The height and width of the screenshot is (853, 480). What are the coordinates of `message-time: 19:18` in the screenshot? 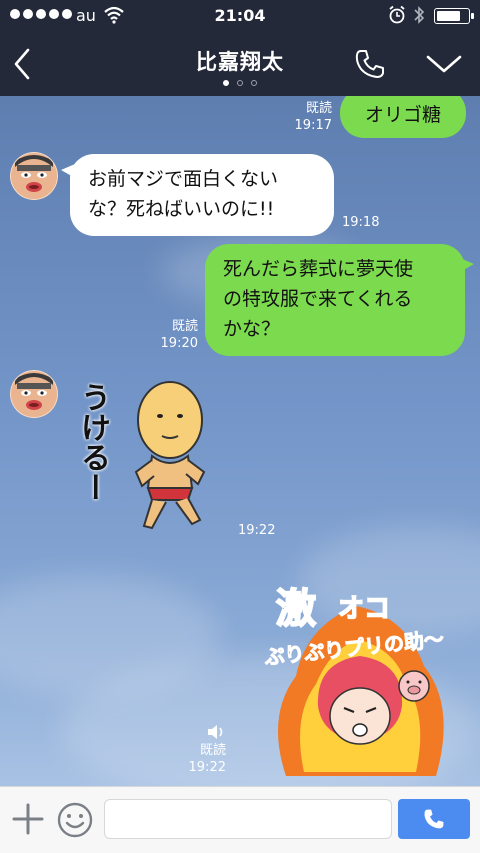 It's located at (361, 222).